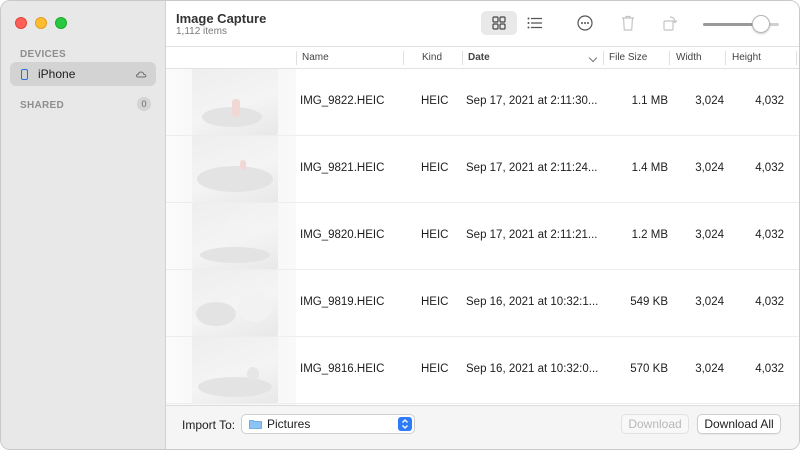 The image size is (800, 450). What do you see at coordinates (42, 105) in the screenshot?
I see `shared-section-label: SHARED` at bounding box center [42, 105].